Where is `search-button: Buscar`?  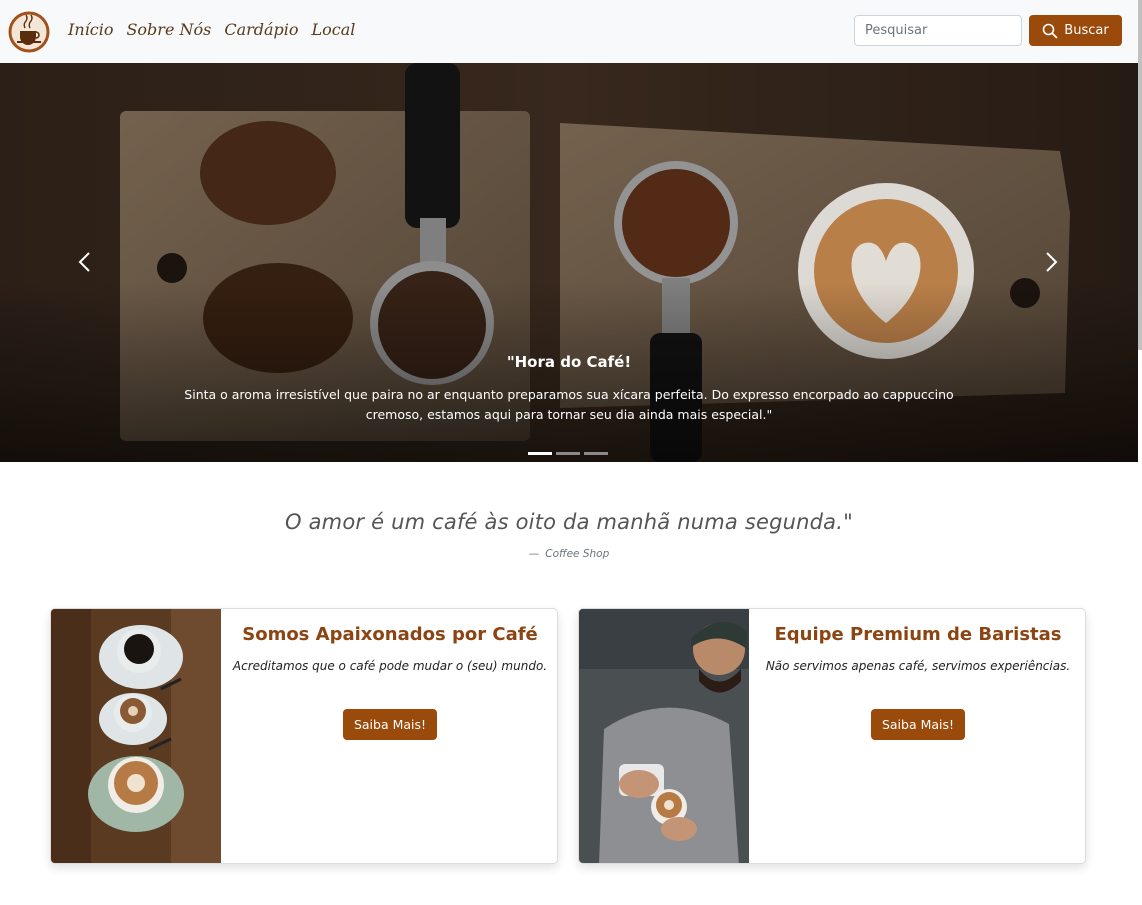 search-button: Buscar is located at coordinates (1075, 30).